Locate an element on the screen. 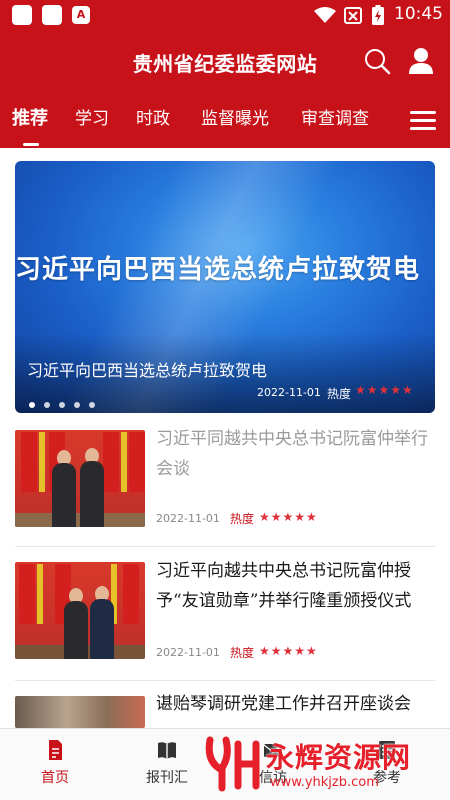  user-icon is located at coordinates (421, 61).